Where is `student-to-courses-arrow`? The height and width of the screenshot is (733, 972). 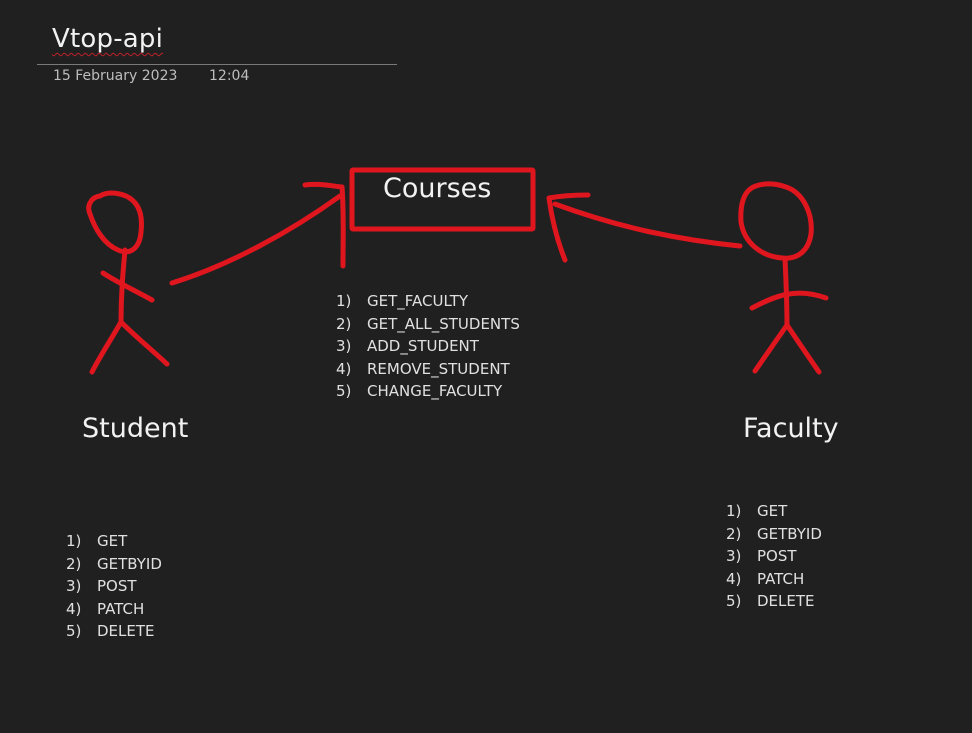
student-to-courses-arrow is located at coordinates (257, 233).